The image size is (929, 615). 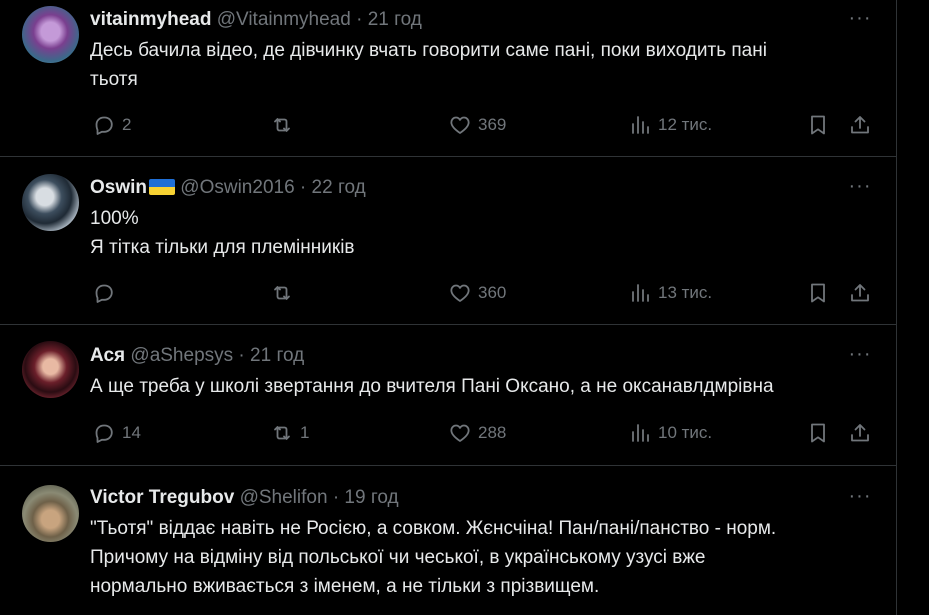 I want to click on like-button: 369, so click(x=477, y=125).